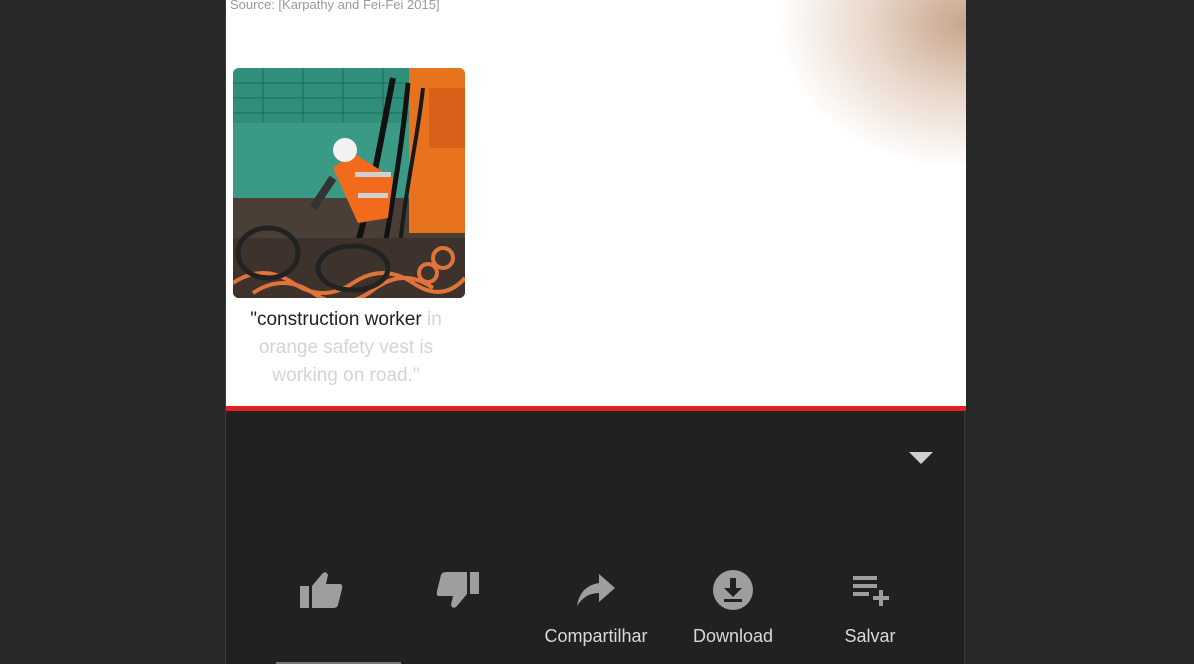  Describe the element at coordinates (733, 590) in the screenshot. I see `download-icon` at that location.